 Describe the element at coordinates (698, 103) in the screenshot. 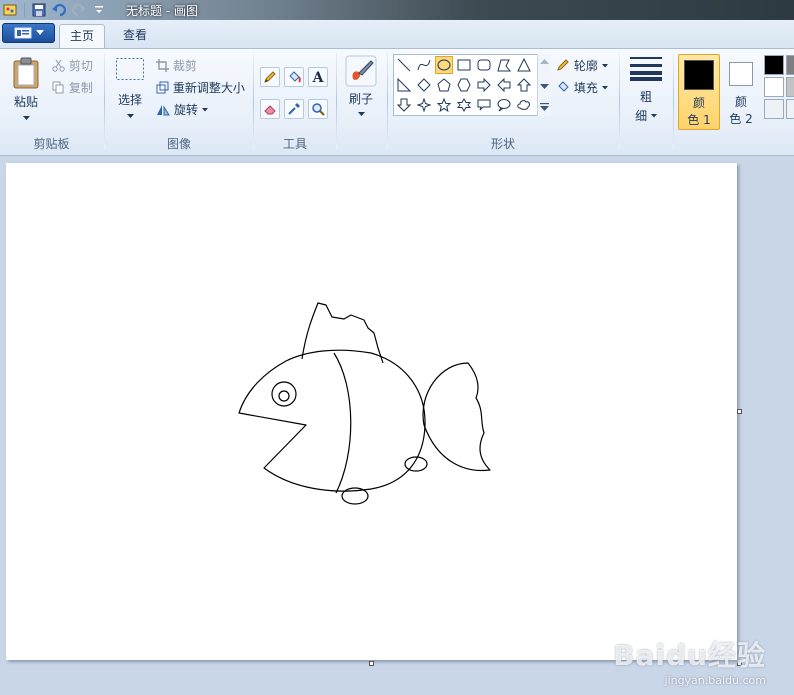

I see `color1-label-line1: 颜` at that location.